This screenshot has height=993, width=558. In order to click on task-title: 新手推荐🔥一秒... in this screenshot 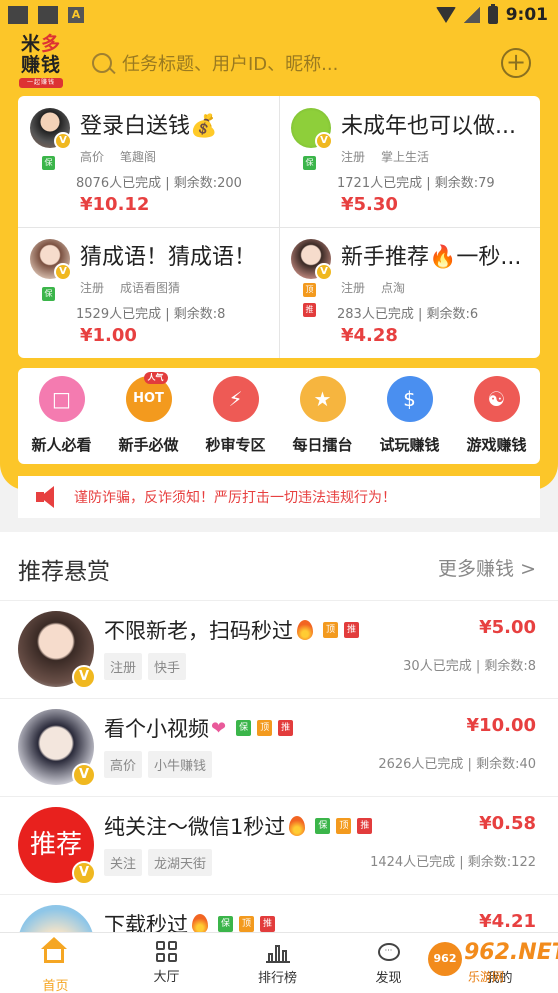, I will do `click(431, 257)`.